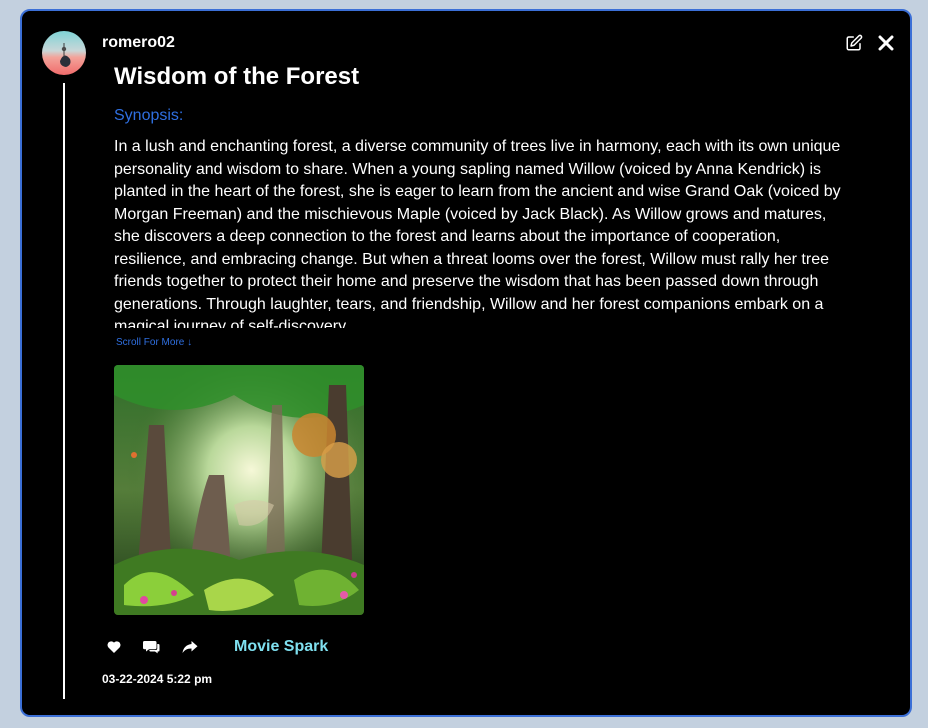 Image resolution: width=928 pixels, height=728 pixels. Describe the element at coordinates (114, 647) in the screenshot. I see `heart-icon` at that location.